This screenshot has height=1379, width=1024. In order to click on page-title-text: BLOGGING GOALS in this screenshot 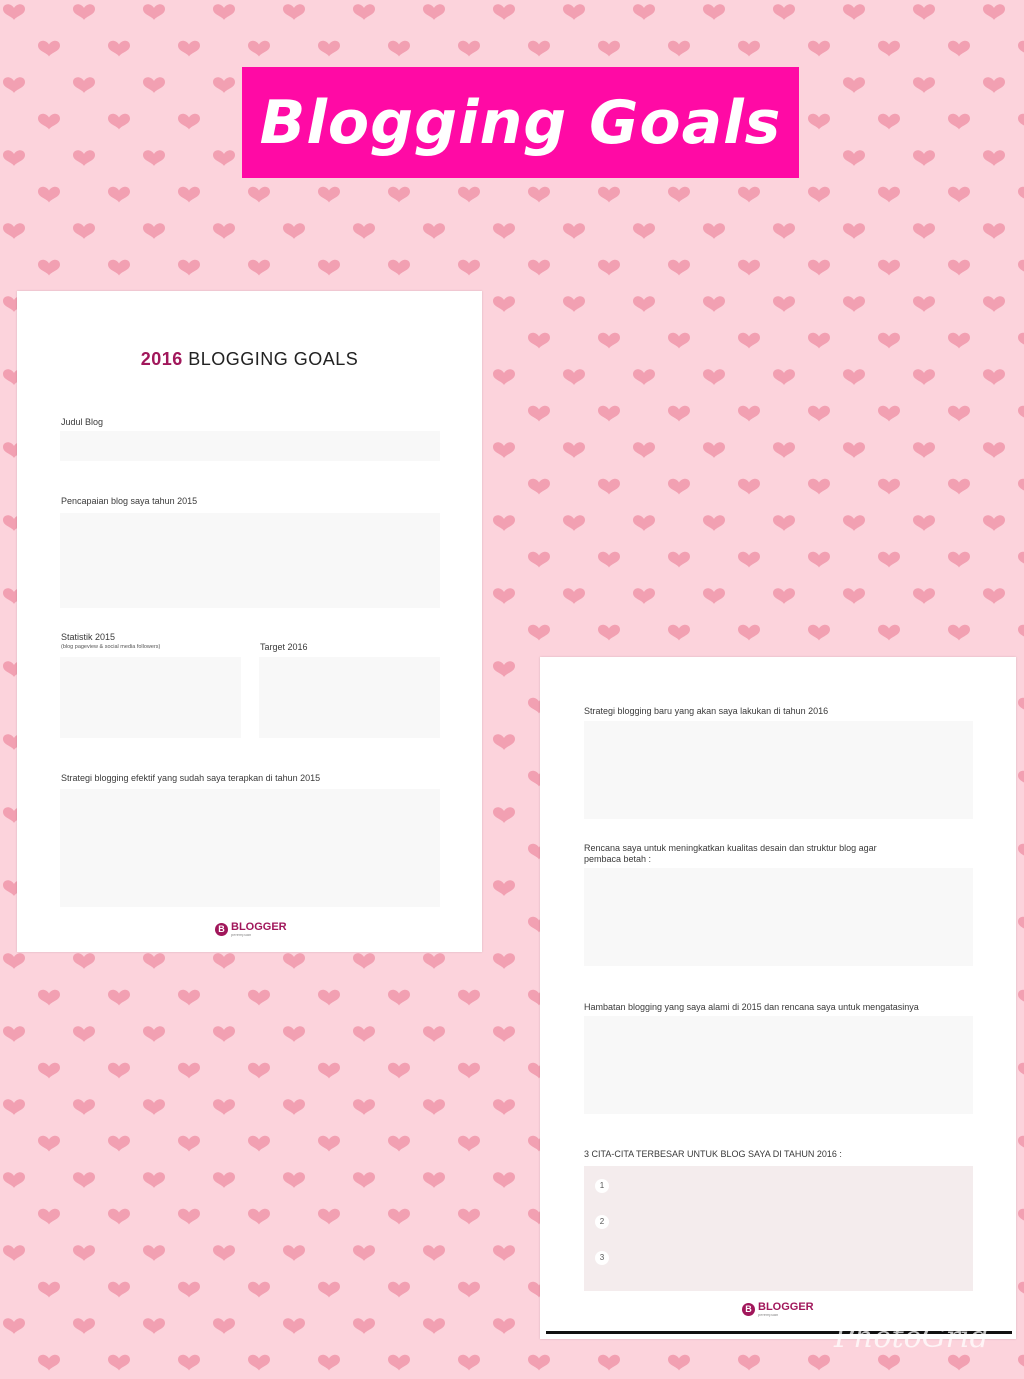, I will do `click(270, 359)`.